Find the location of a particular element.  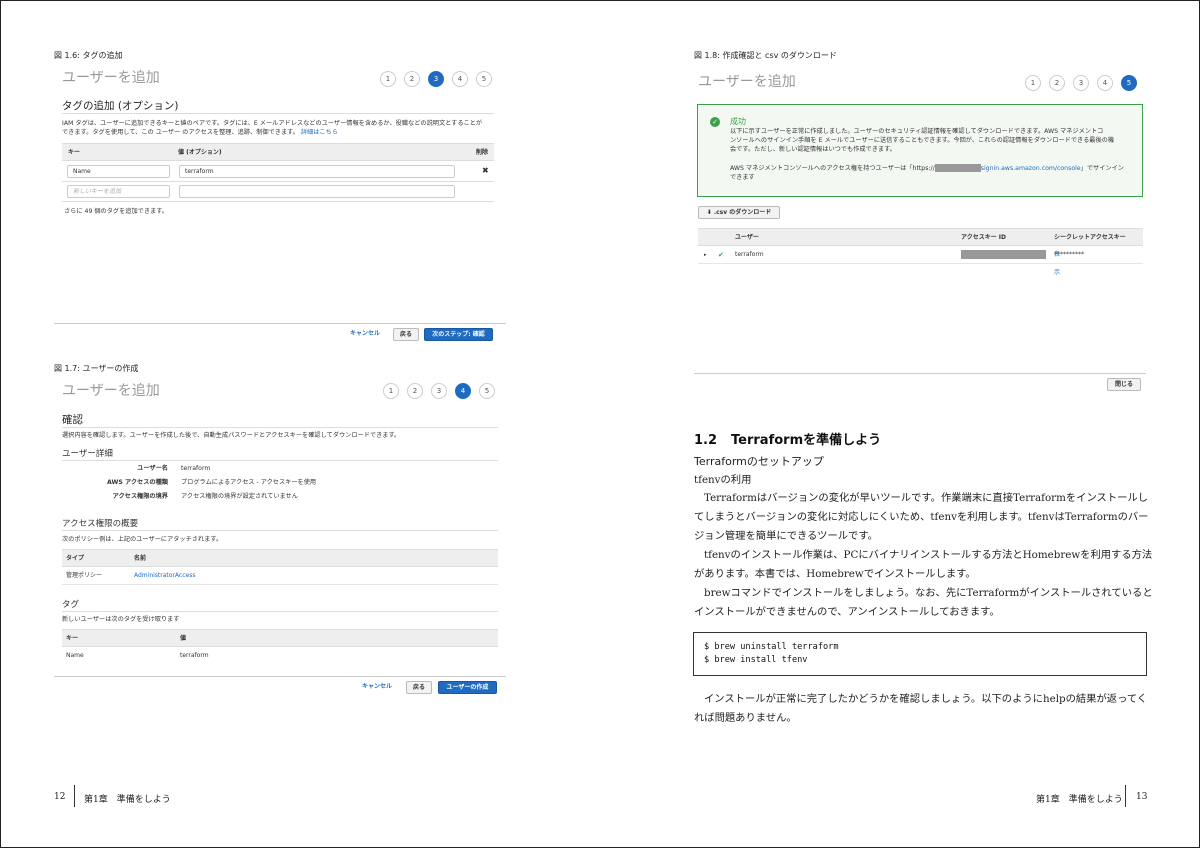

figure-caption: 図 1.6: タグの追加 is located at coordinates (88, 55).